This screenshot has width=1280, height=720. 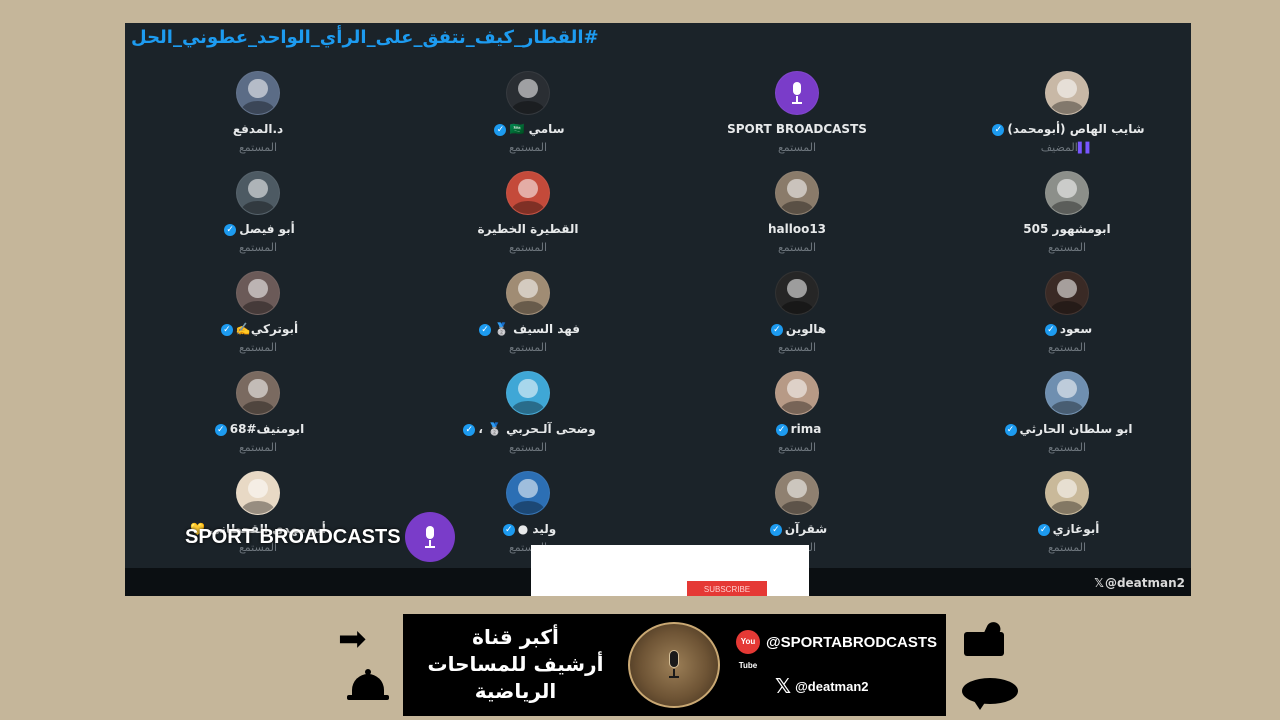 What do you see at coordinates (528, 229) in the screenshot?
I see `participant-name: القطيرة الخطيرة` at bounding box center [528, 229].